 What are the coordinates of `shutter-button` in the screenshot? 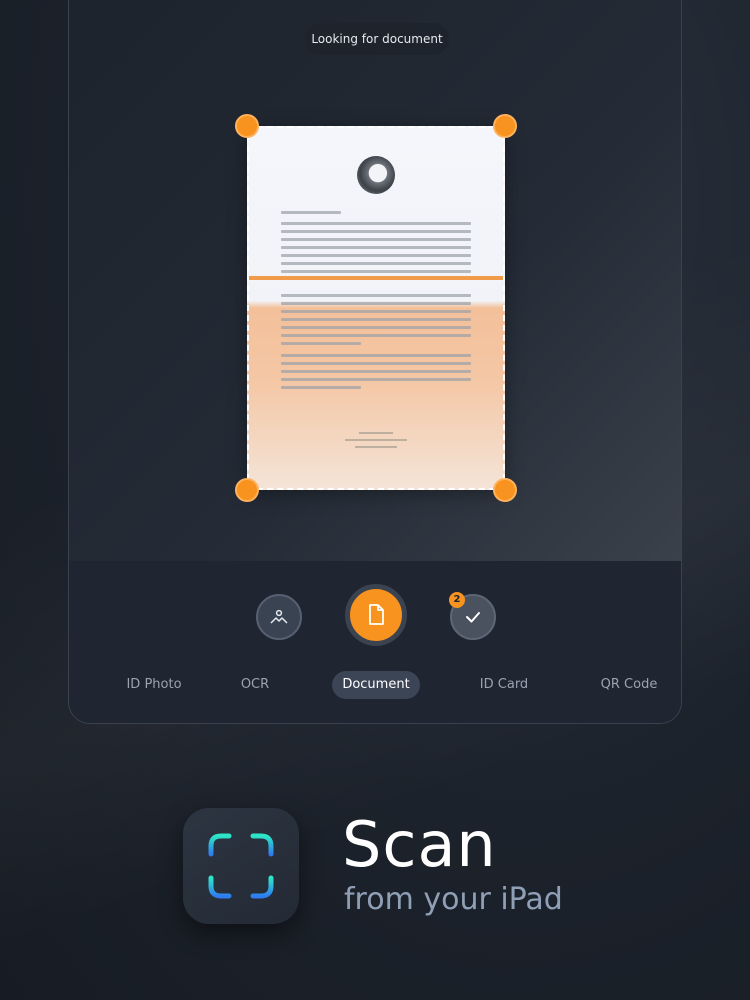 It's located at (376, 615).